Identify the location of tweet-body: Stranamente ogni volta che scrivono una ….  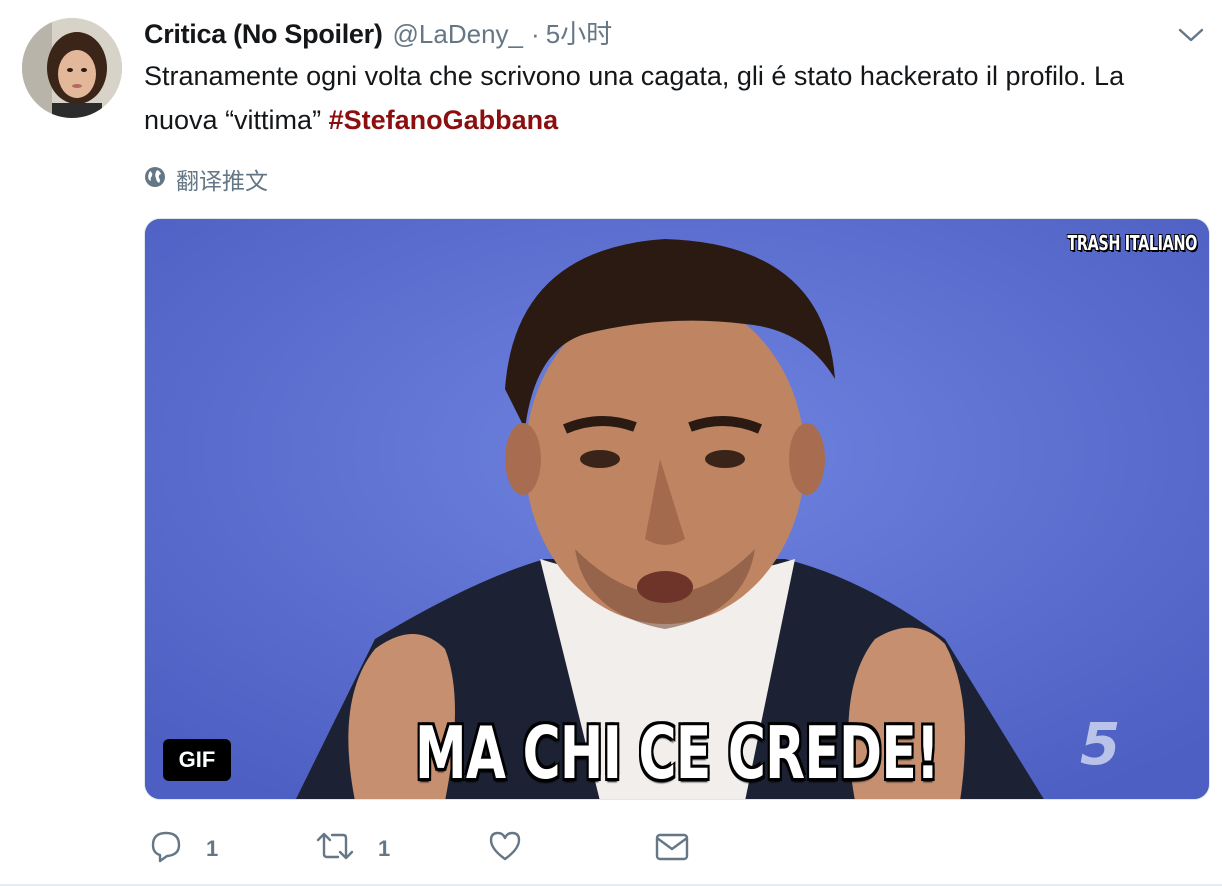
(634, 98).